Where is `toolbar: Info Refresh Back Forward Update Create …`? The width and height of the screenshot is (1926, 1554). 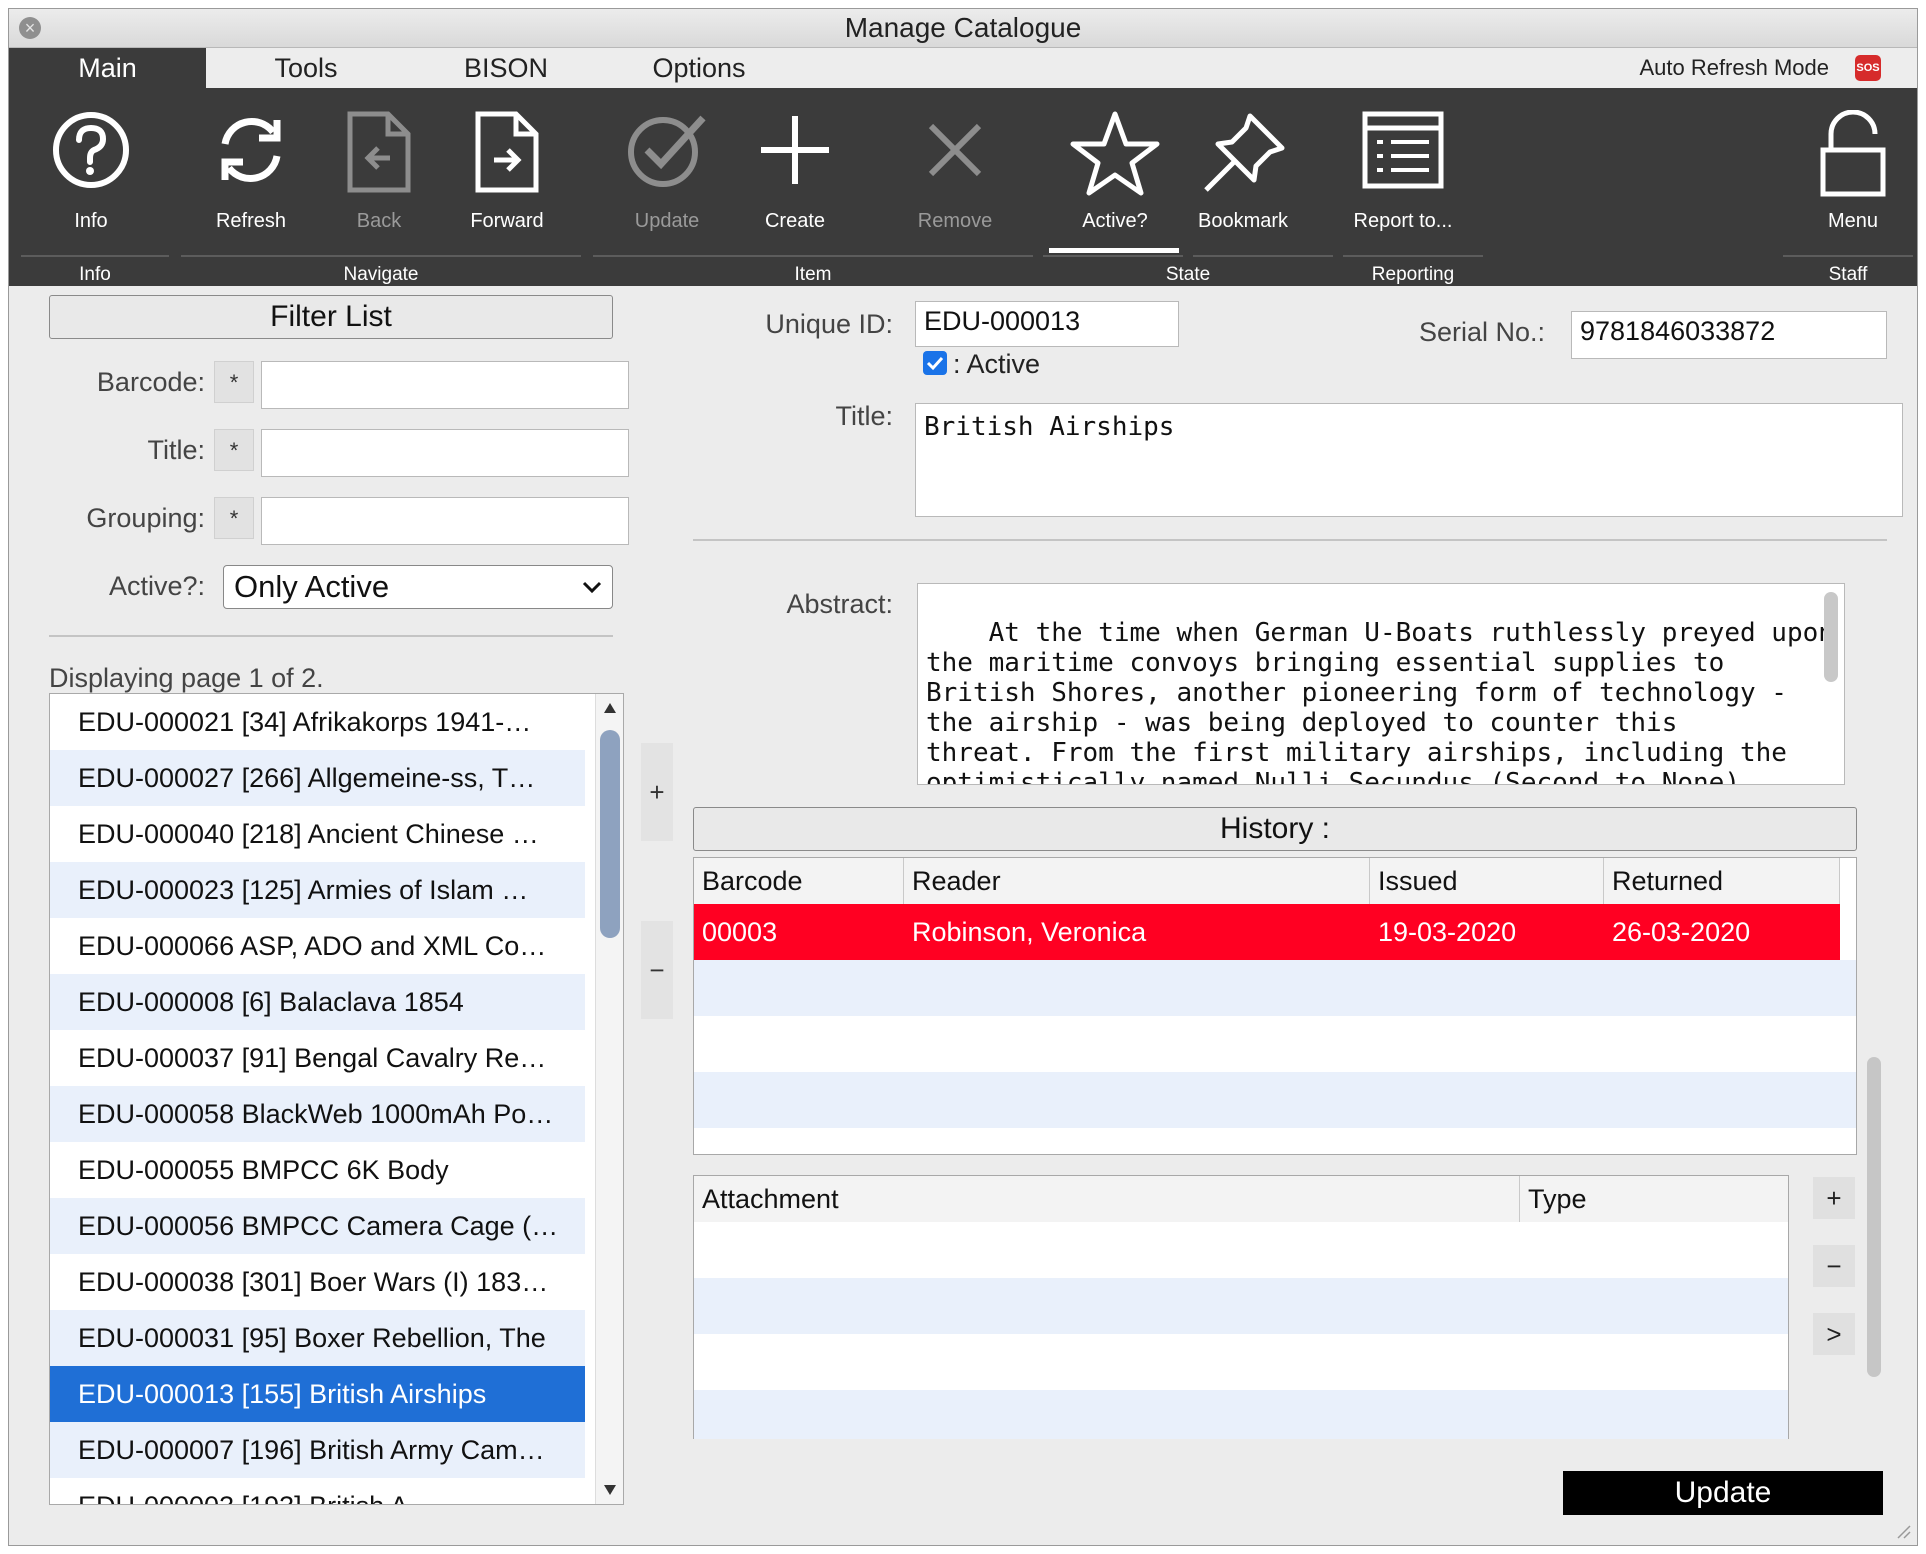
toolbar: Info Refresh Back Forward Update Create … is located at coordinates (963, 187).